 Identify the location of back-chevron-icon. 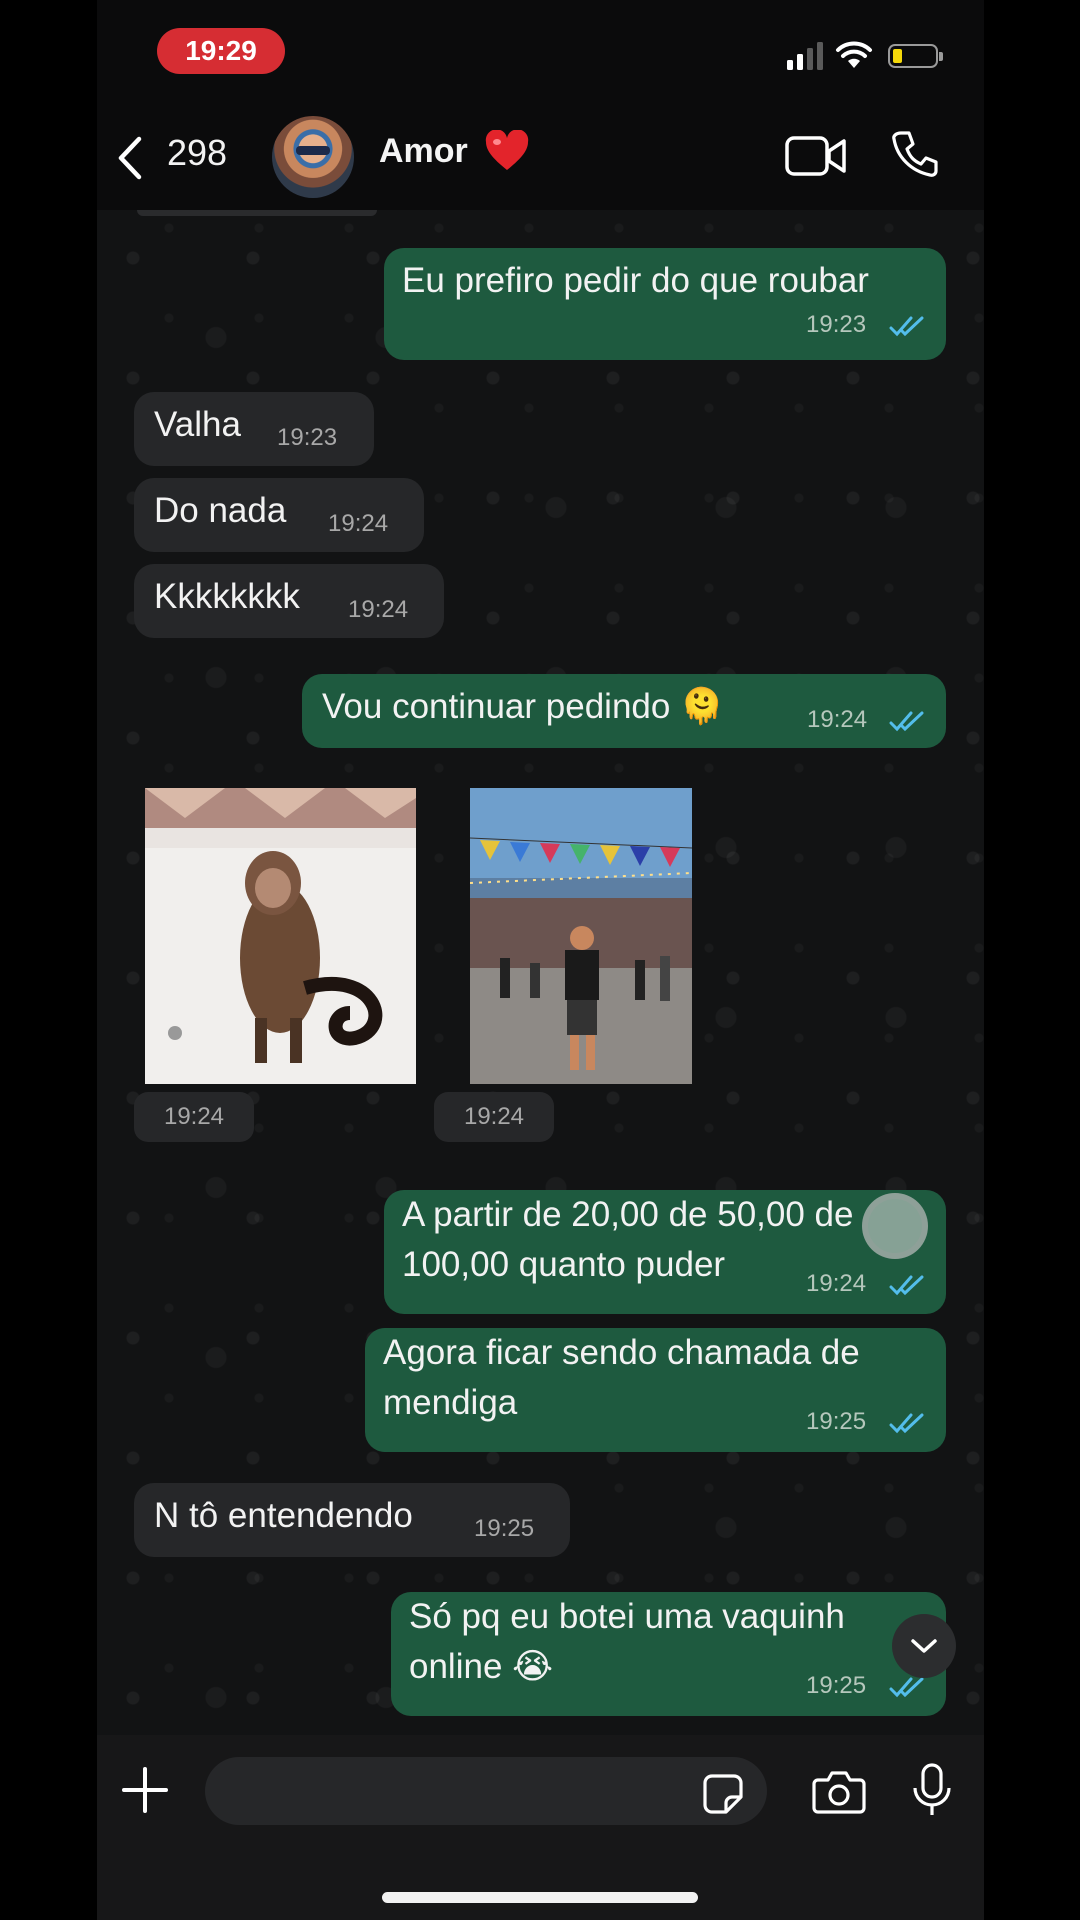
(130, 158).